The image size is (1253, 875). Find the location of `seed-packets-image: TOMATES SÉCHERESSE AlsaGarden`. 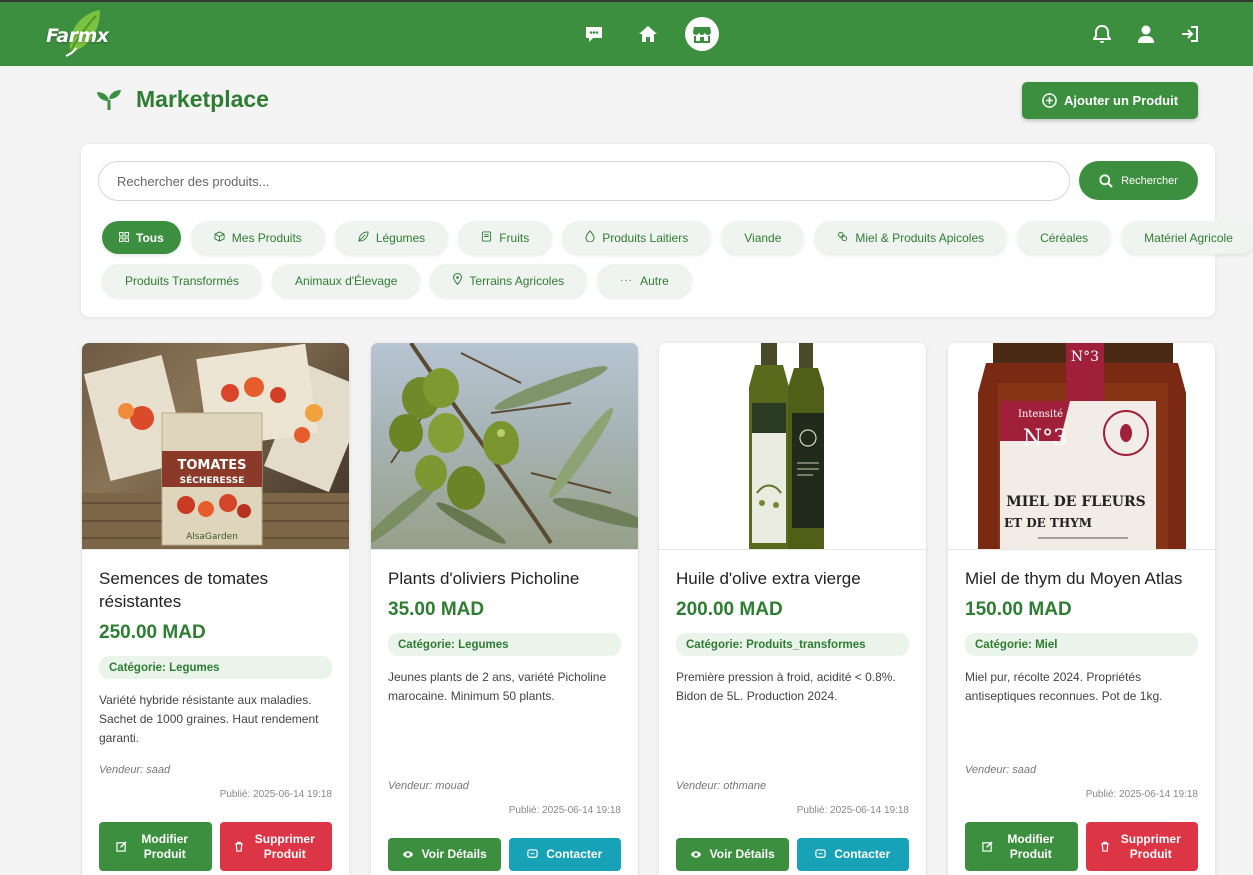

seed-packets-image: TOMATES SÉCHERESSE AlsaGarden is located at coordinates (215, 446).